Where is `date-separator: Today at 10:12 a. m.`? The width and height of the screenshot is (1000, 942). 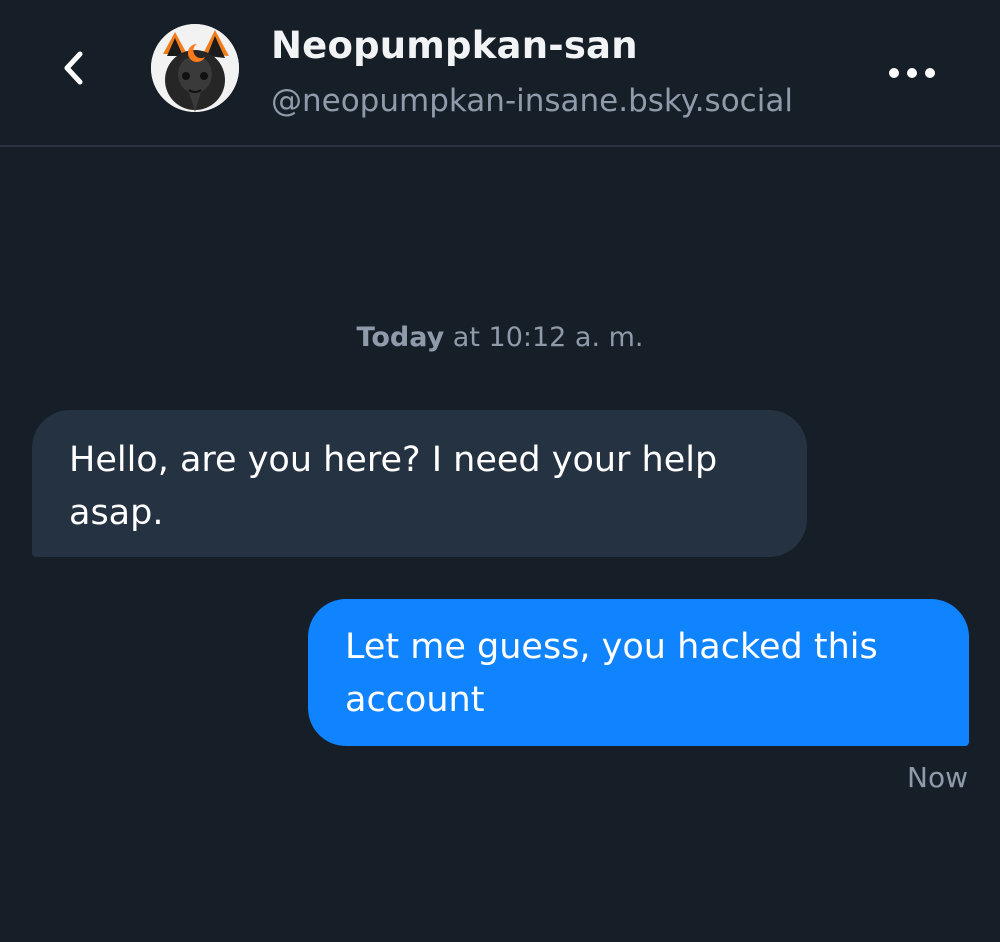
date-separator: Today at 10:12 a. m. is located at coordinates (500, 337).